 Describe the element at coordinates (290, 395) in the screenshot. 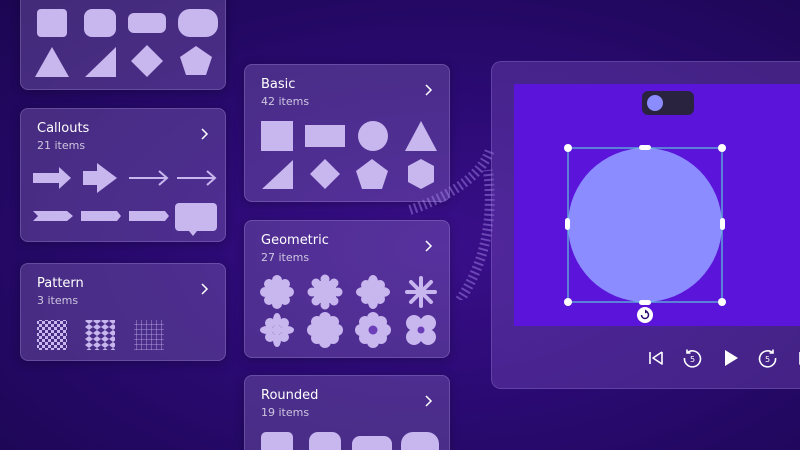

I see `card-title: Rounded` at that location.